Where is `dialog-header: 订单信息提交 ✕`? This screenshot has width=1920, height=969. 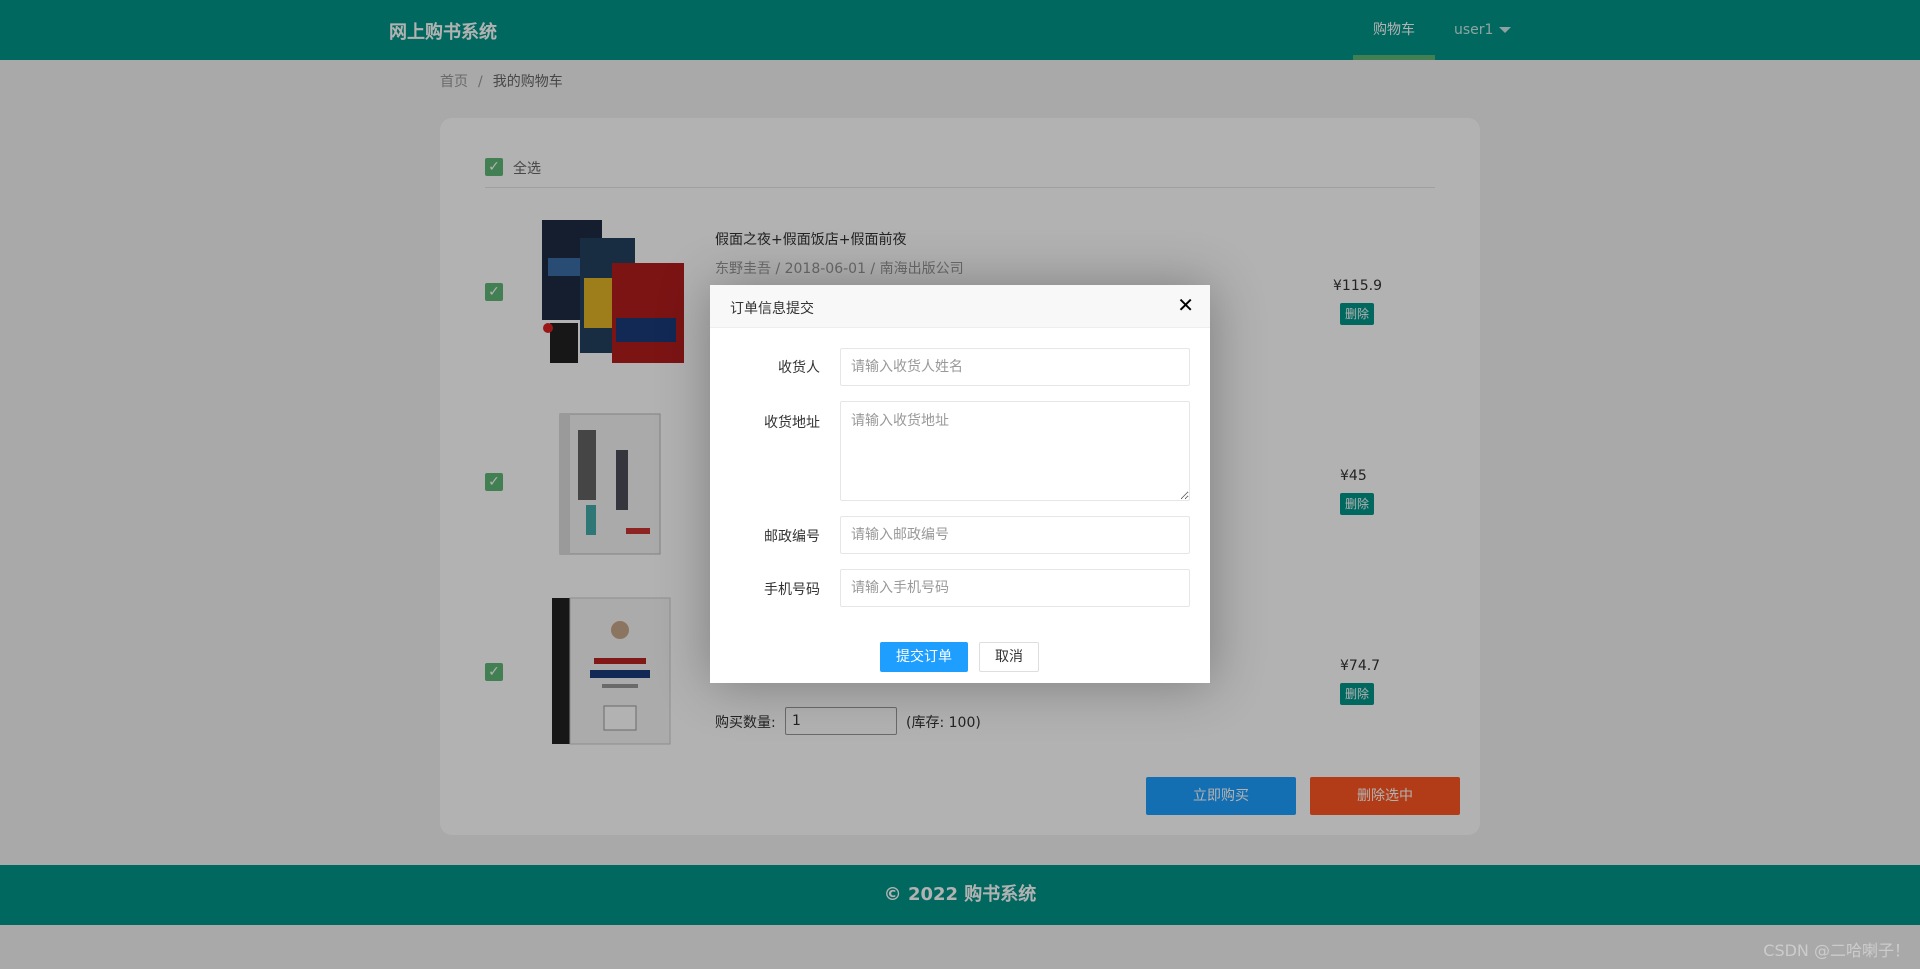 dialog-header: 订单信息提交 ✕ is located at coordinates (960, 306).